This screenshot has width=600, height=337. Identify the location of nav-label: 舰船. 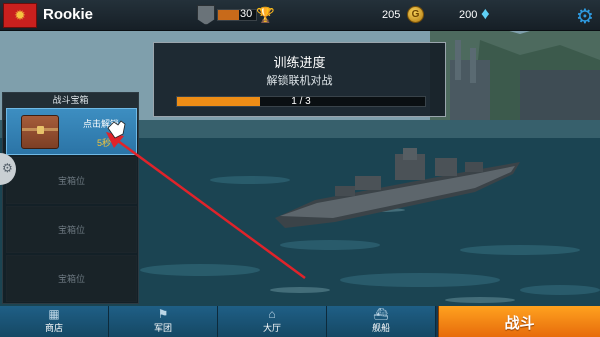
(380, 328).